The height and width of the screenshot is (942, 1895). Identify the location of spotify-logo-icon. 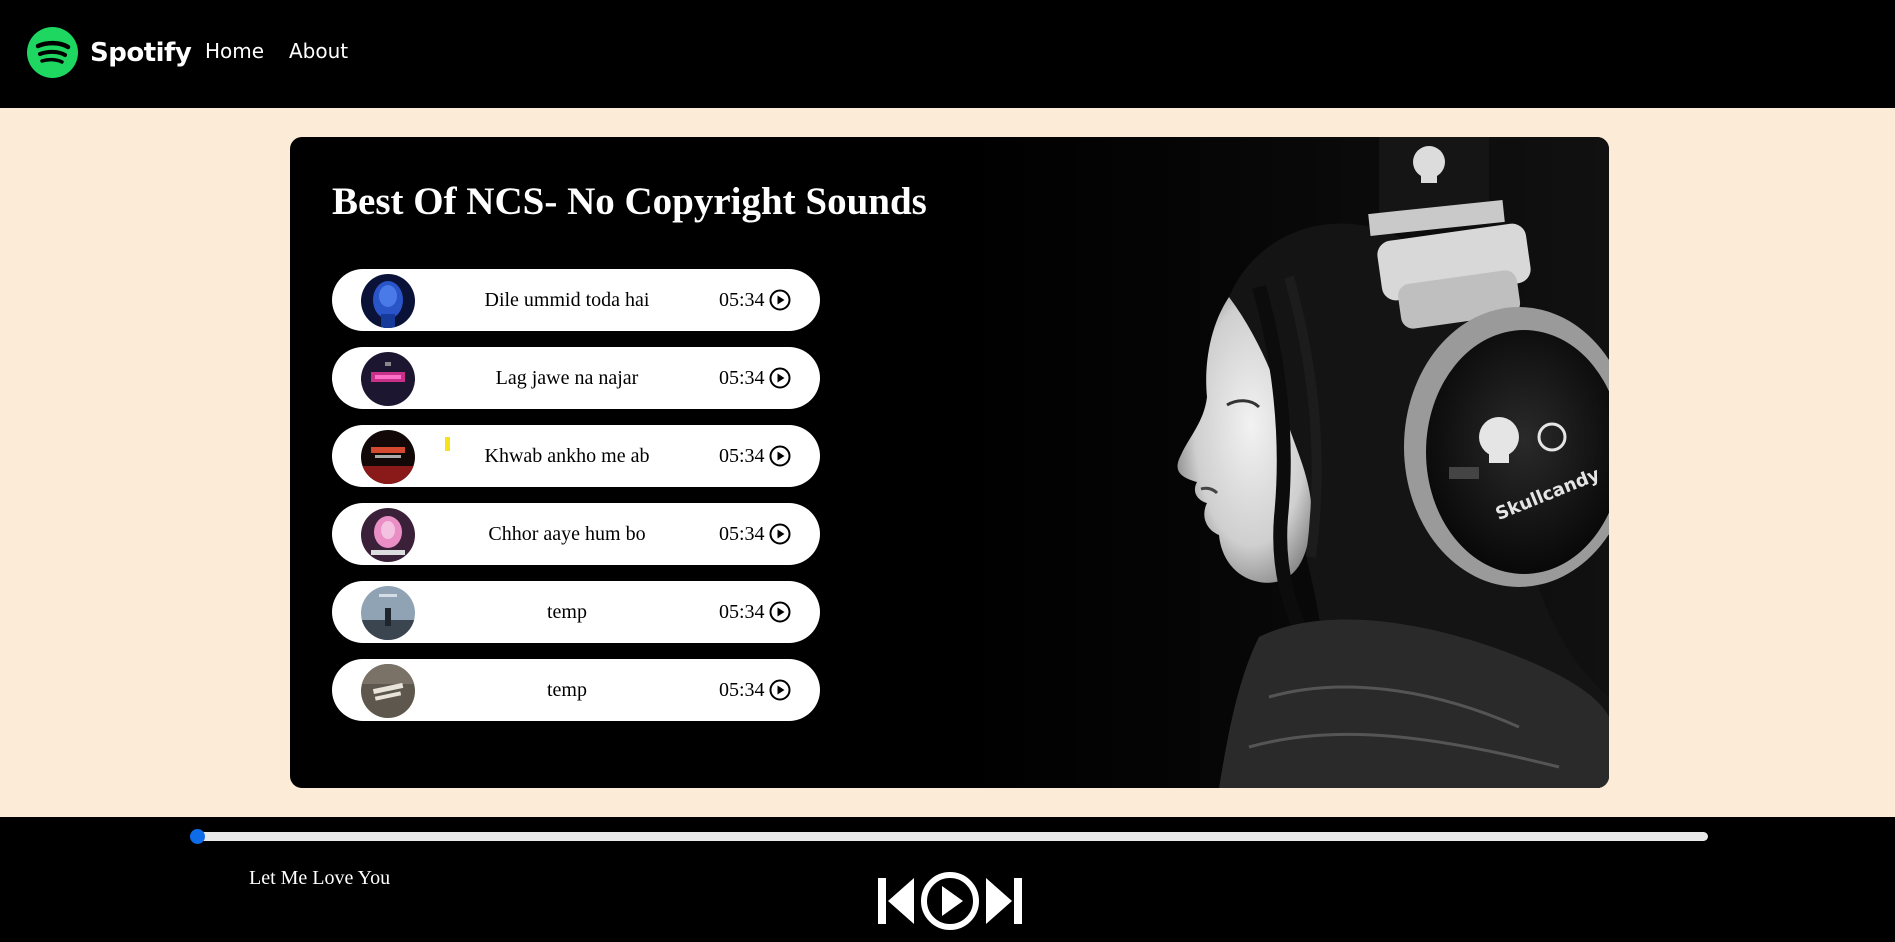
(52, 52).